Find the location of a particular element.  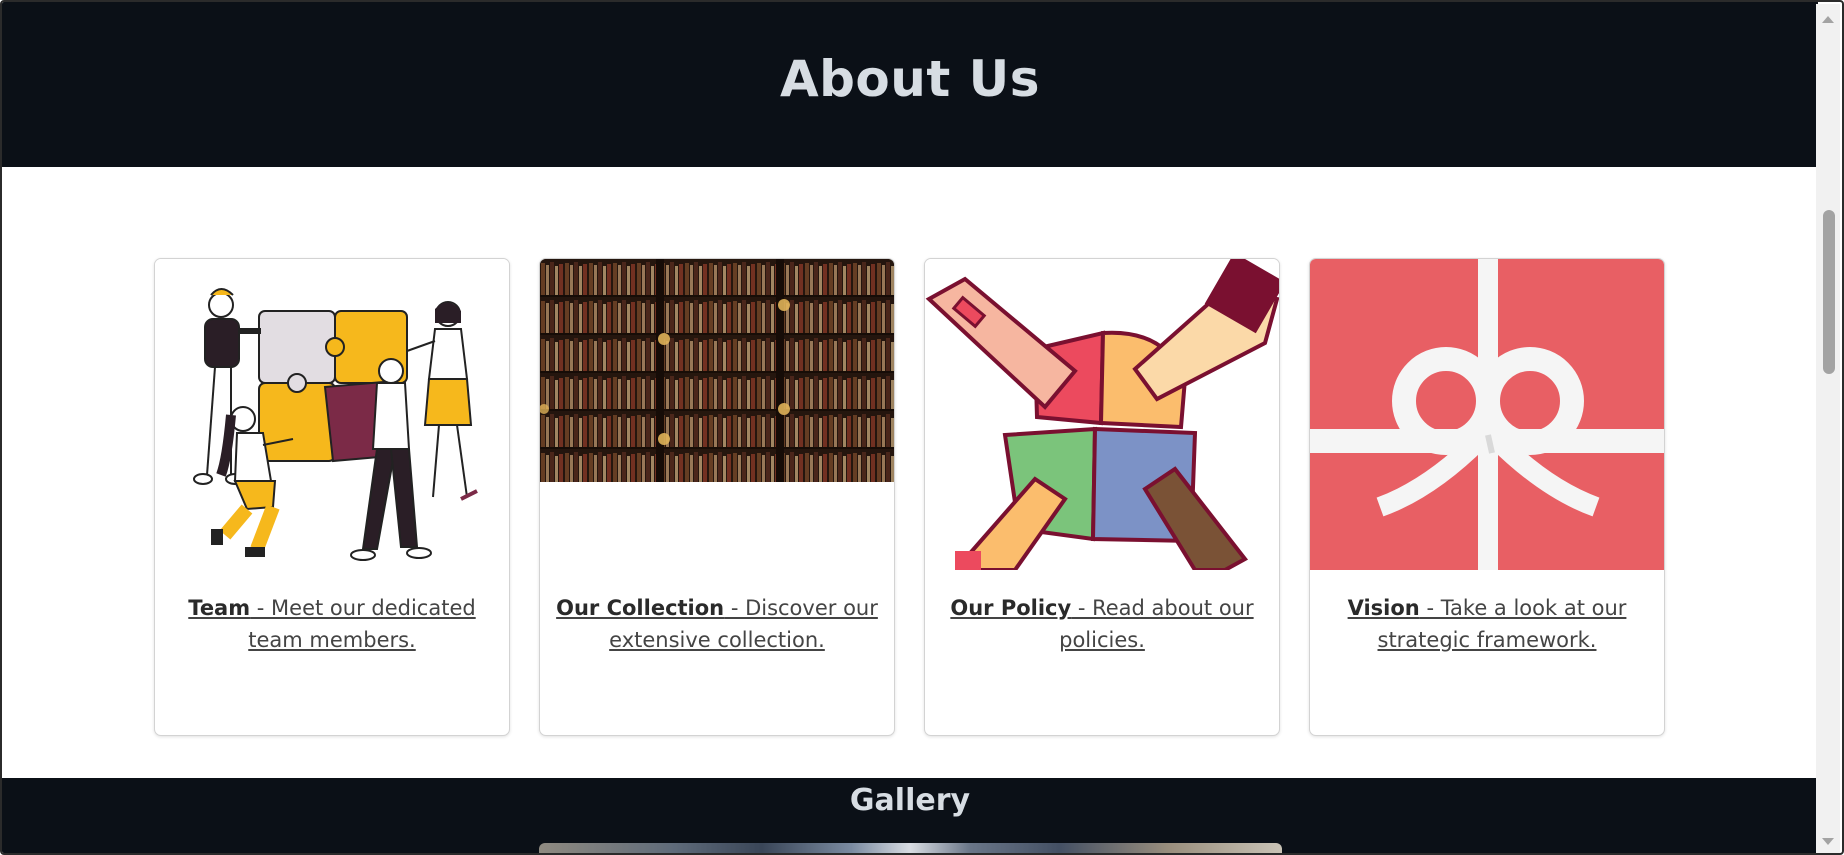

gallery-image-preview is located at coordinates (910, 848).